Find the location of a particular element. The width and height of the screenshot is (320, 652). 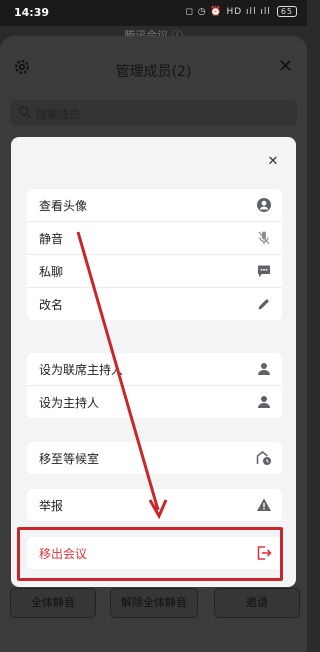

waiting-room-icon is located at coordinates (263, 458).